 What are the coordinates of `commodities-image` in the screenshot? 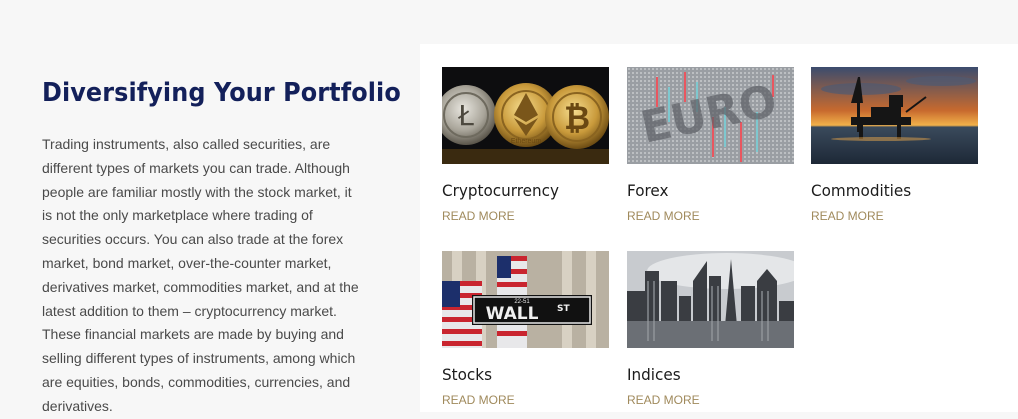 It's located at (894, 115).